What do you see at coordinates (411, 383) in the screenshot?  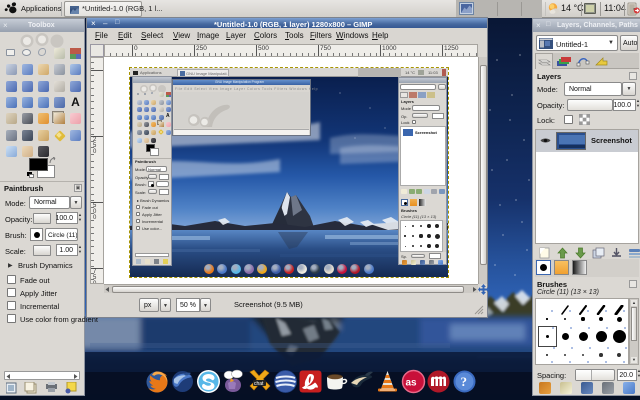 I see `svg-text: as` at bounding box center [411, 383].